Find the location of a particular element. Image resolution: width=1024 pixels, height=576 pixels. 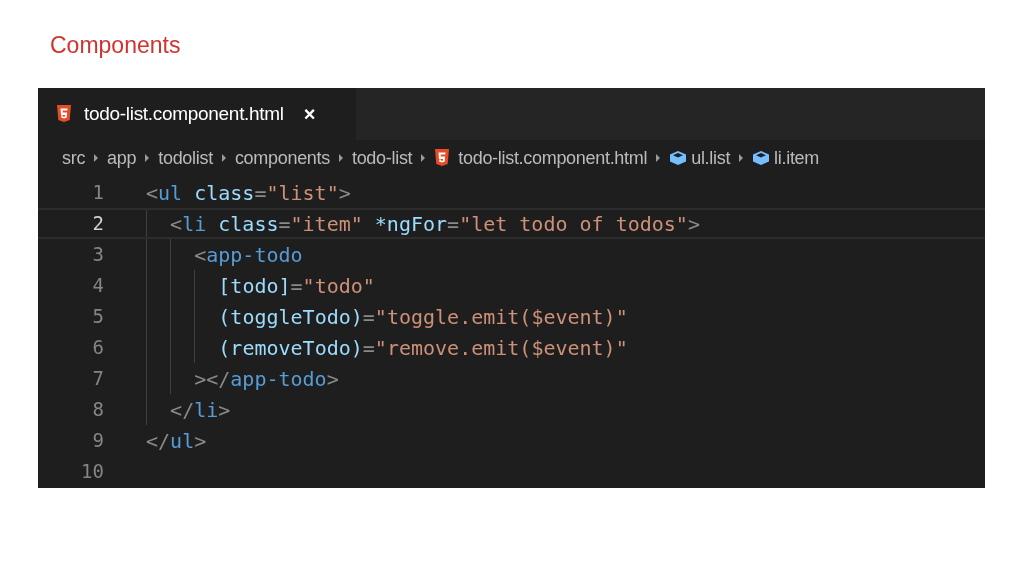

code-line: <ul class="list"> is located at coordinates (248, 193).